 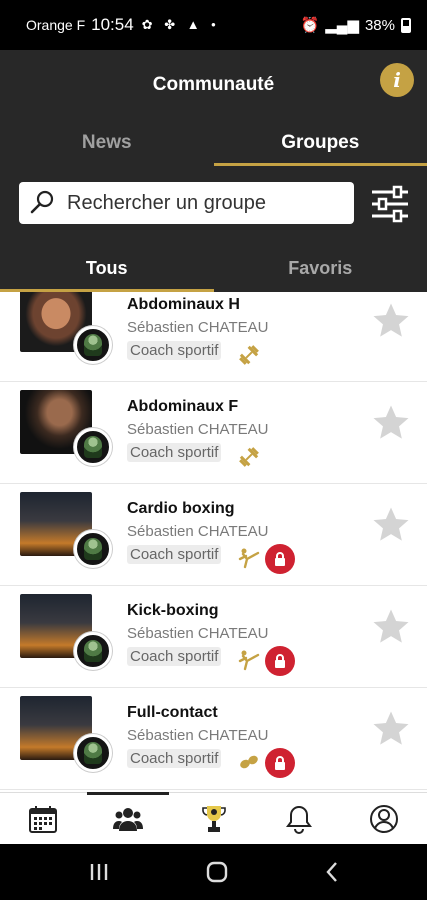 What do you see at coordinates (180, 24) in the screenshot?
I see `notification-icons: ✿ ✤ ▲ •` at bounding box center [180, 24].